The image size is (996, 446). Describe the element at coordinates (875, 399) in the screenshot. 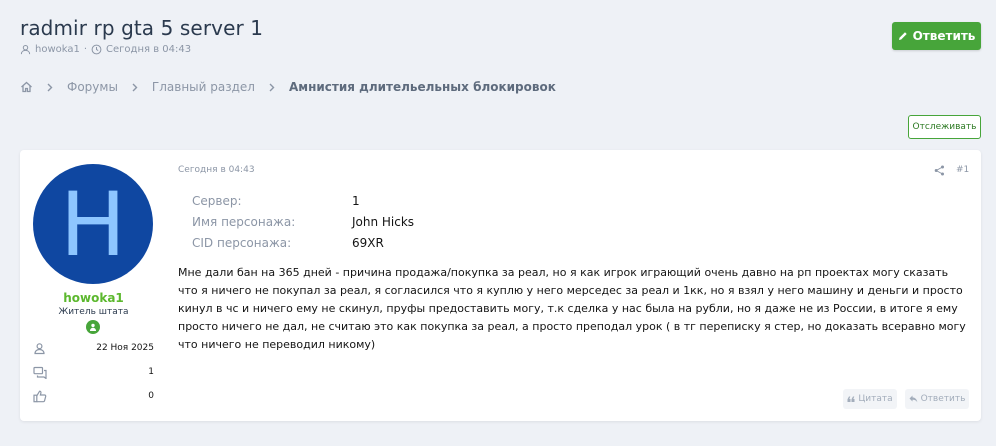

I see `quote-button-label: Цитата` at that location.